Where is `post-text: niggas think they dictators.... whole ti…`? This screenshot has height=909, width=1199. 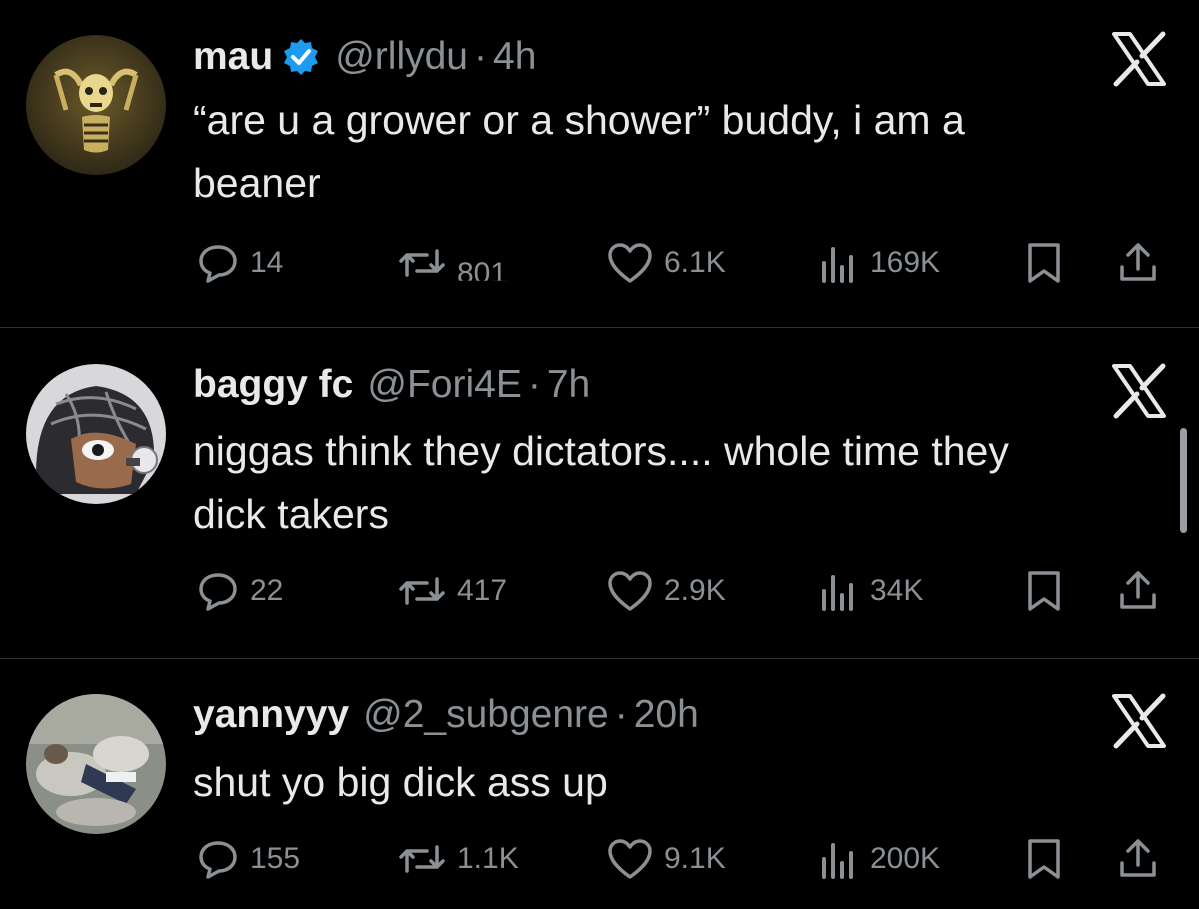 post-text: niggas think they dictators.... whole ti… is located at coordinates (683, 483).